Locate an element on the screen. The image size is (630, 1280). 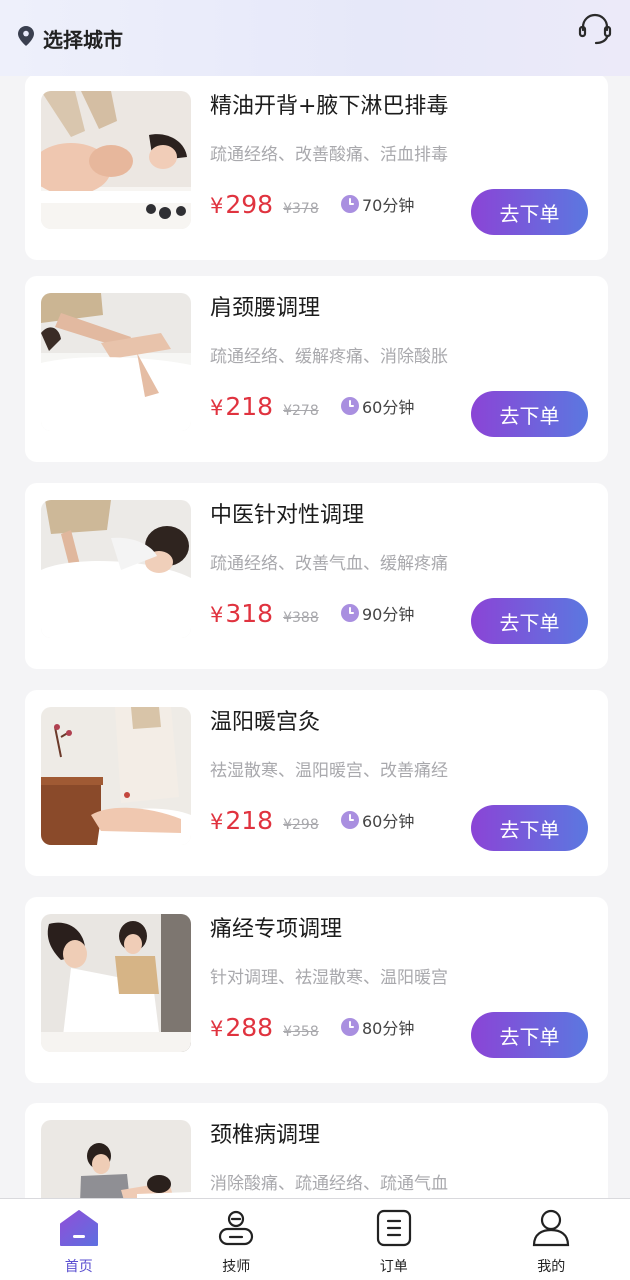
duration-text: 70分钟 is located at coordinates (388, 205).